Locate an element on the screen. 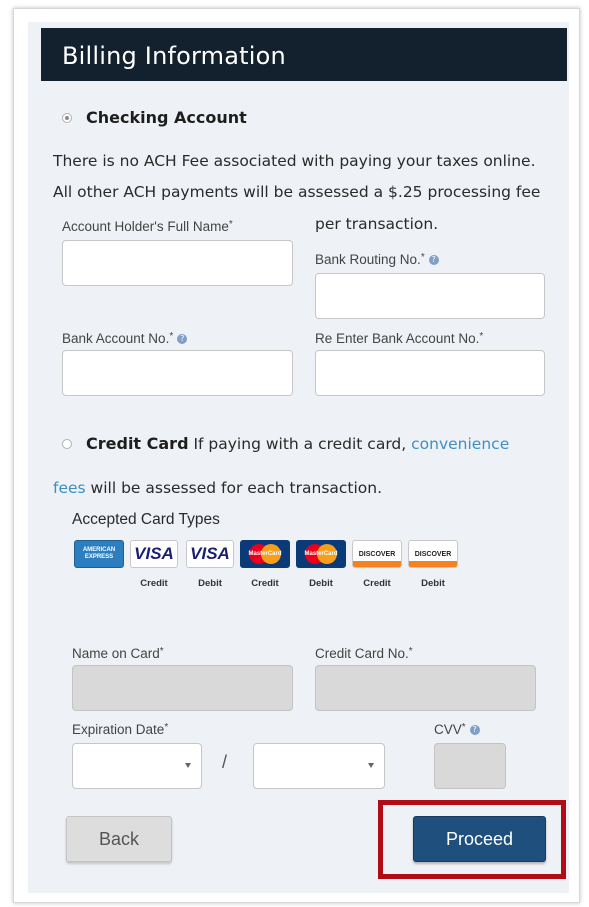  visa-debit-card-icon: VISA is located at coordinates (210, 554).